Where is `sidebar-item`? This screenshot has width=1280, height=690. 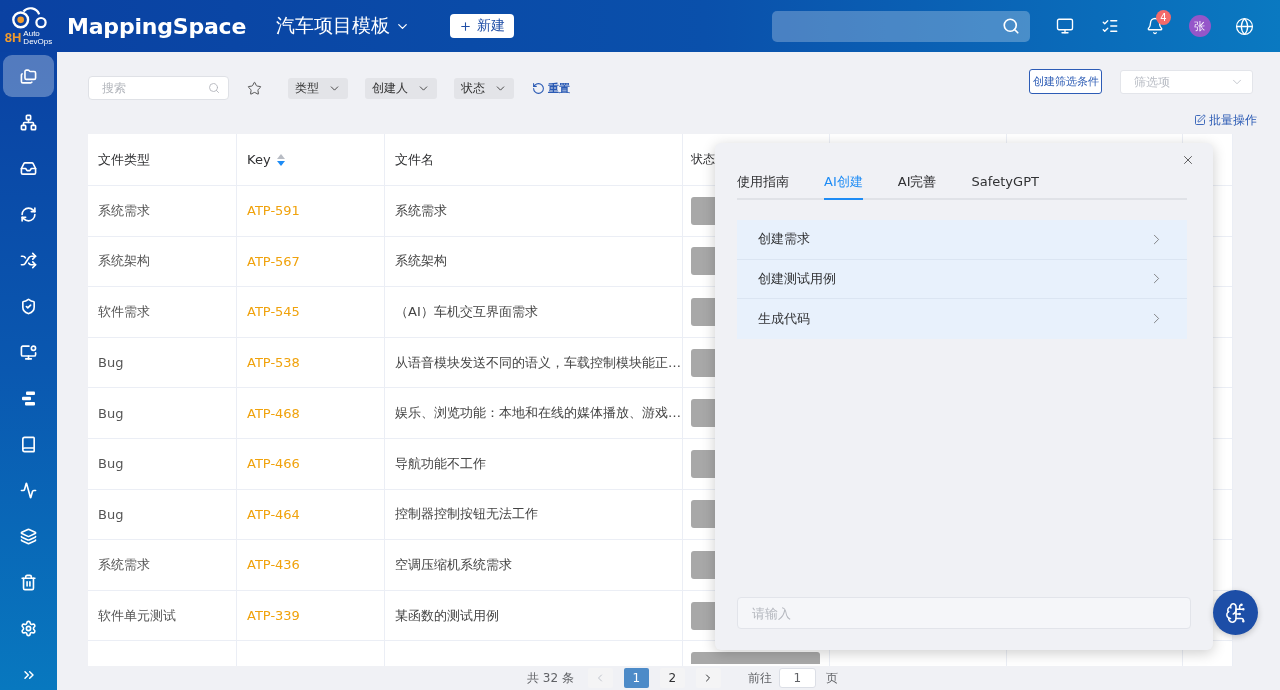 sidebar-item is located at coordinates (28, 76).